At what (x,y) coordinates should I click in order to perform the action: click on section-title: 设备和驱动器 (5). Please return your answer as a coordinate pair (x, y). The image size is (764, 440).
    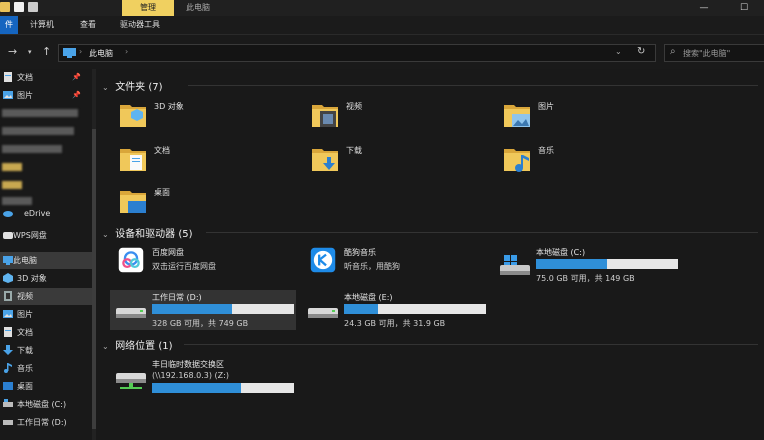
    Looking at the image, I should click on (154, 234).